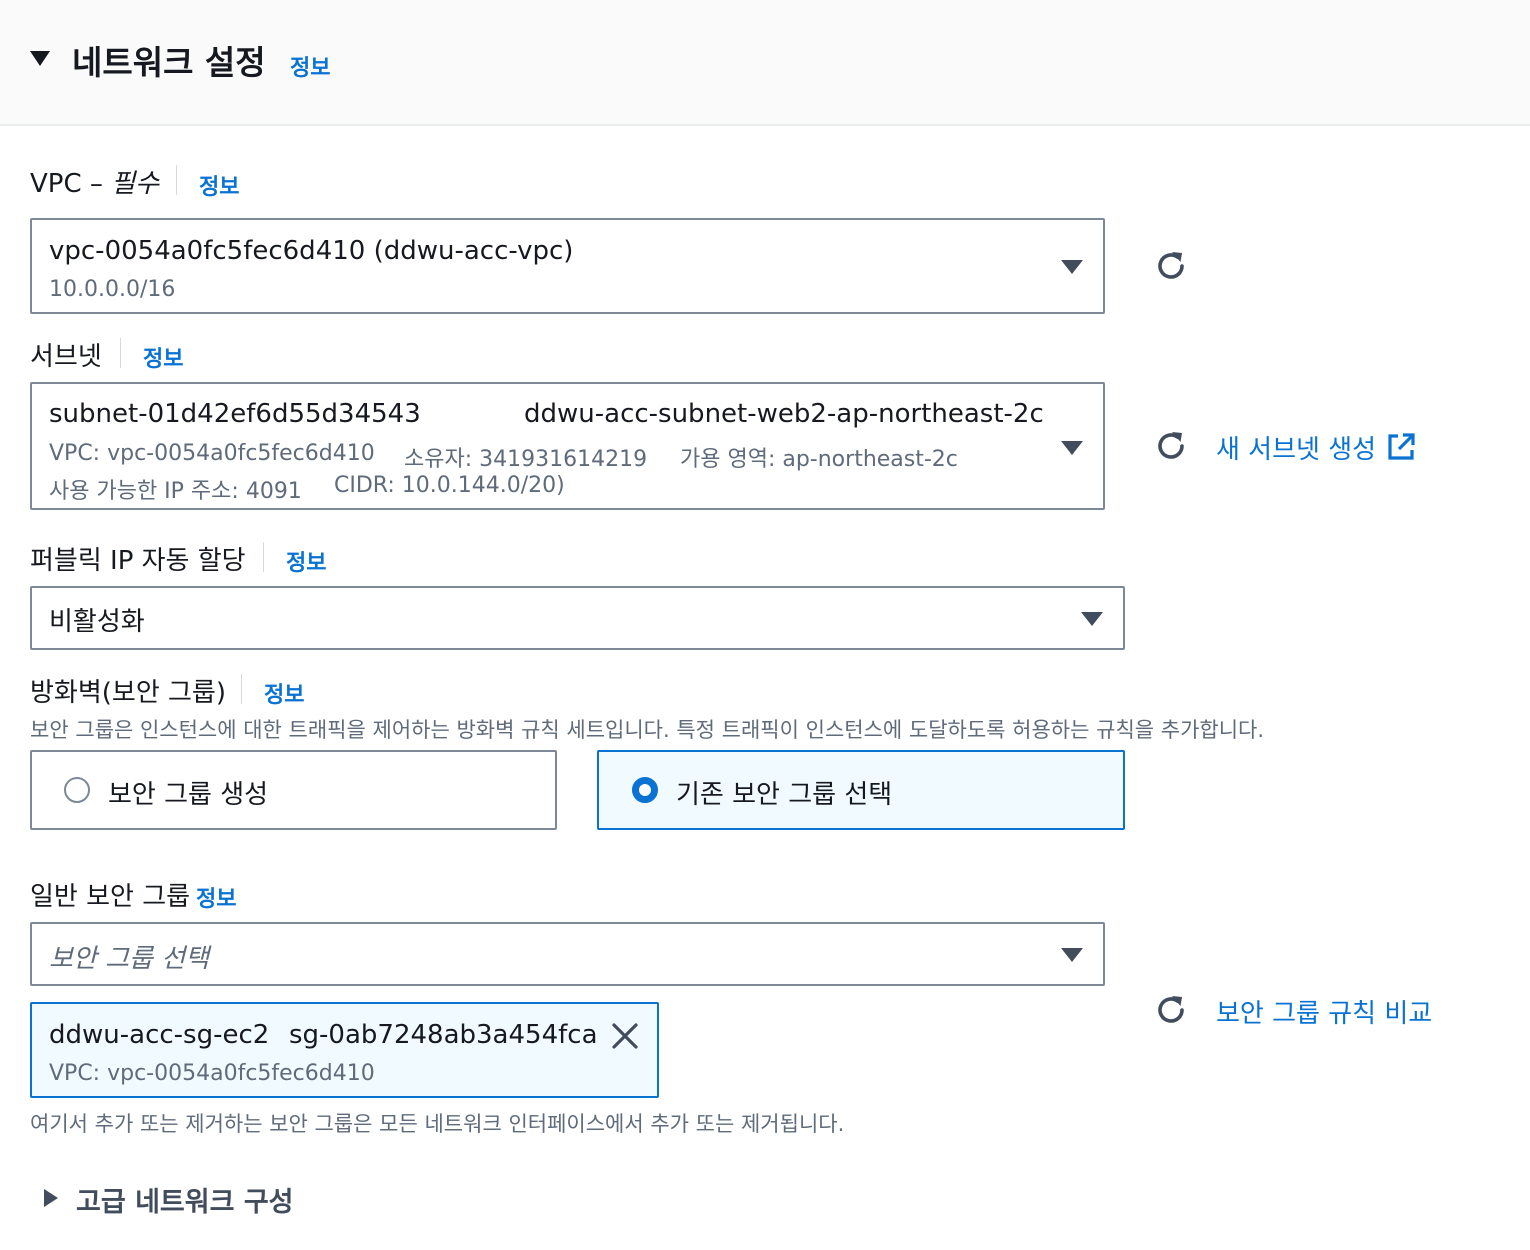  Describe the element at coordinates (40, 58) in the screenshot. I see `caret-down-icon` at that location.